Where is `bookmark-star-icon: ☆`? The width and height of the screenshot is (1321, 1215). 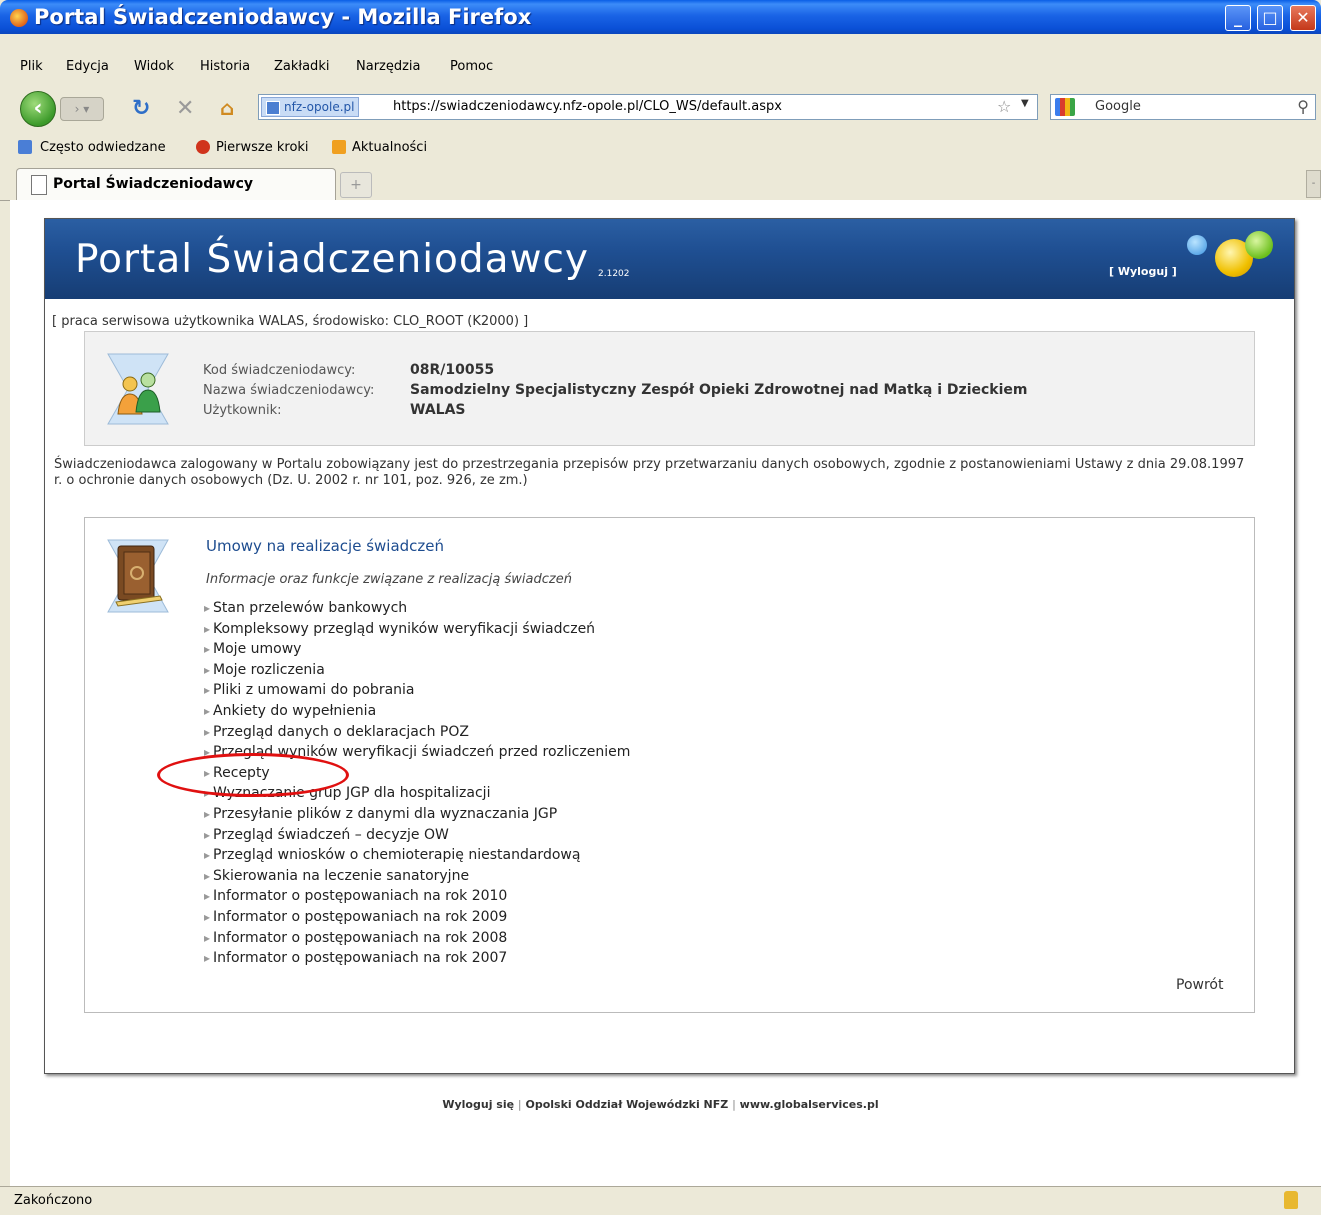 bookmark-star-icon: ☆ is located at coordinates (1004, 106).